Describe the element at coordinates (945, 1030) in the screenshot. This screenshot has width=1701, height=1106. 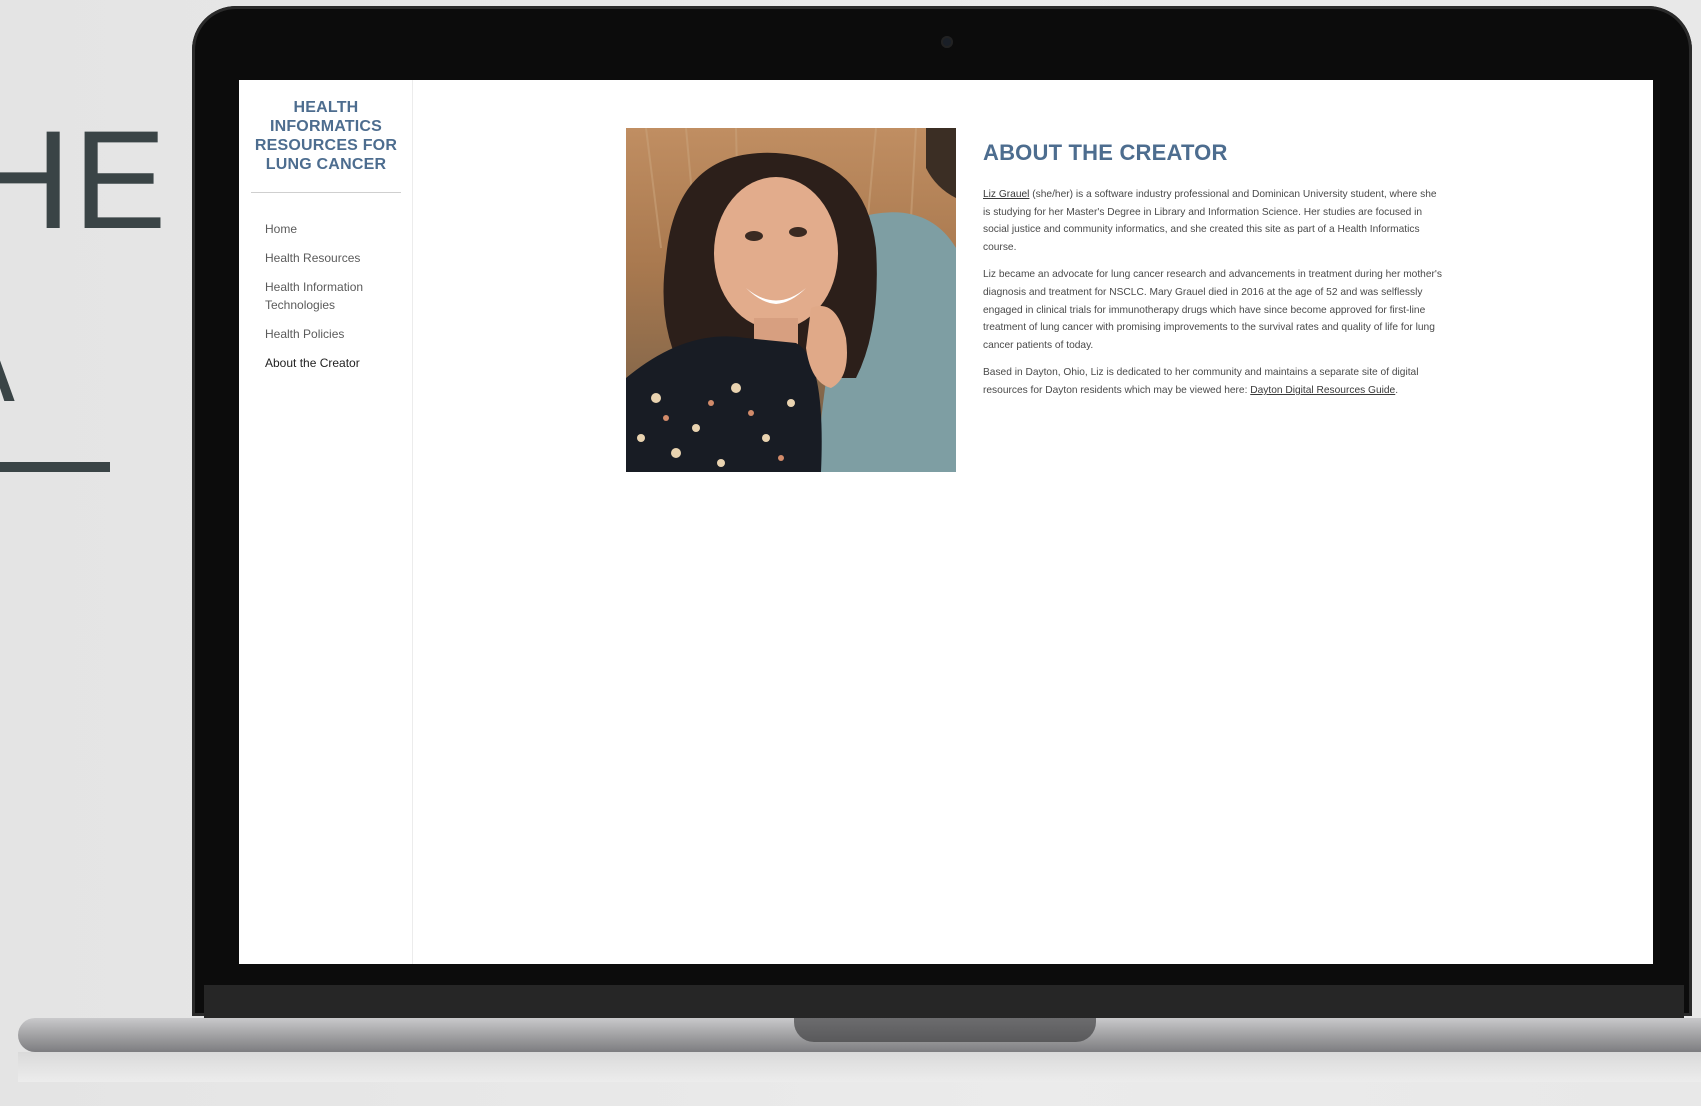
I see `laptop-base-notch` at that location.